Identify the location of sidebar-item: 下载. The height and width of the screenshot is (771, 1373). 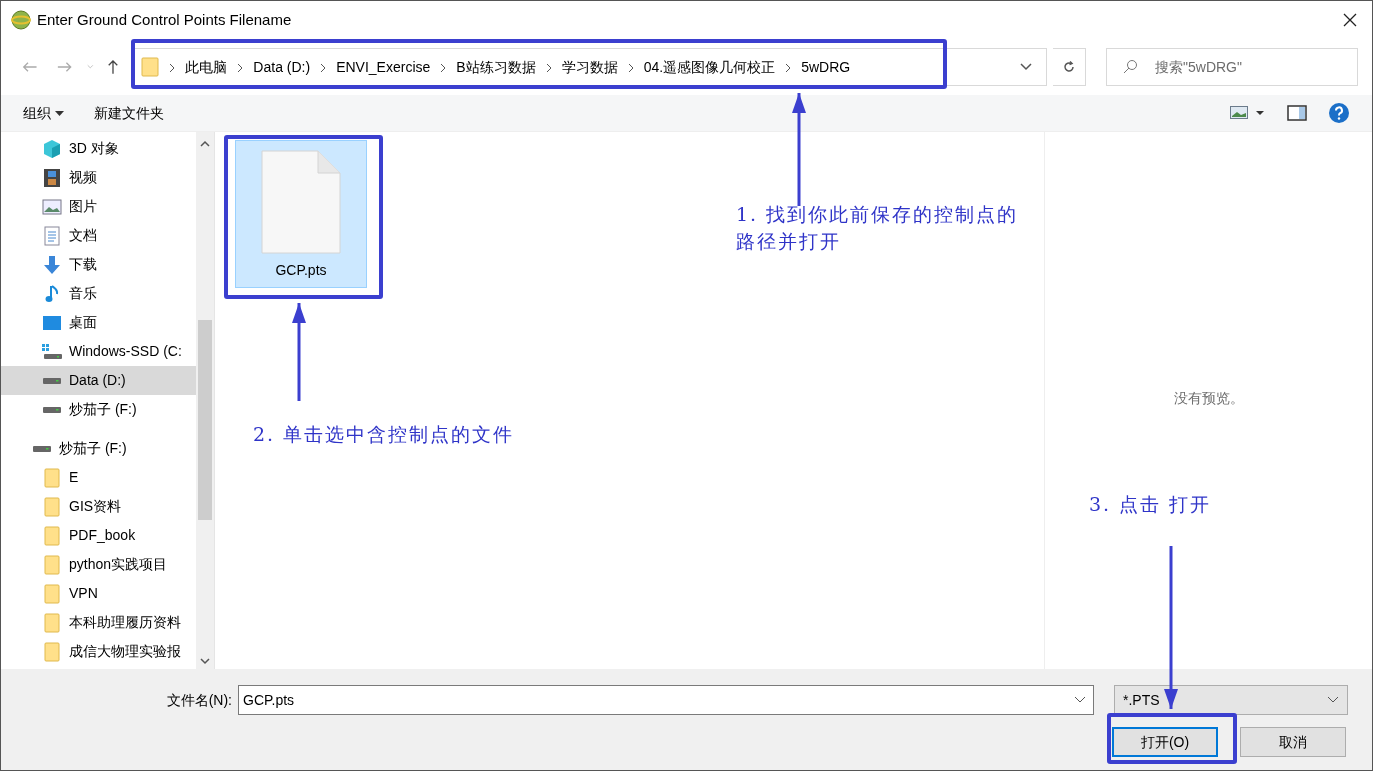
(98, 264).